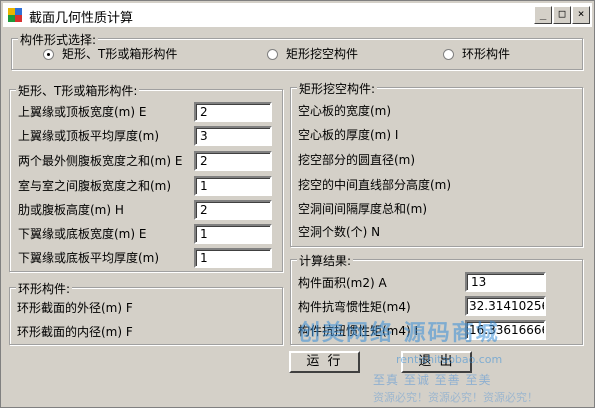 The image size is (595, 408). What do you see at coordinates (272, 54) in the screenshot?
I see `radio-hollow-type` at bounding box center [272, 54].